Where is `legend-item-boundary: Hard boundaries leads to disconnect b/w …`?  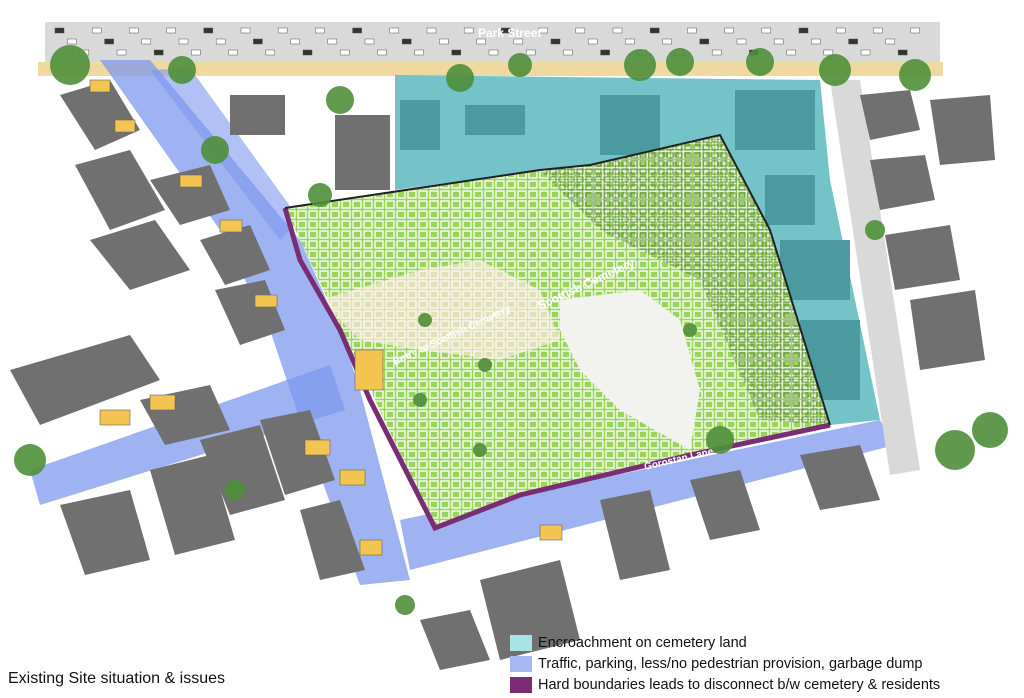 legend-item-boundary: Hard boundaries leads to disconnect b/w … is located at coordinates (765, 685).